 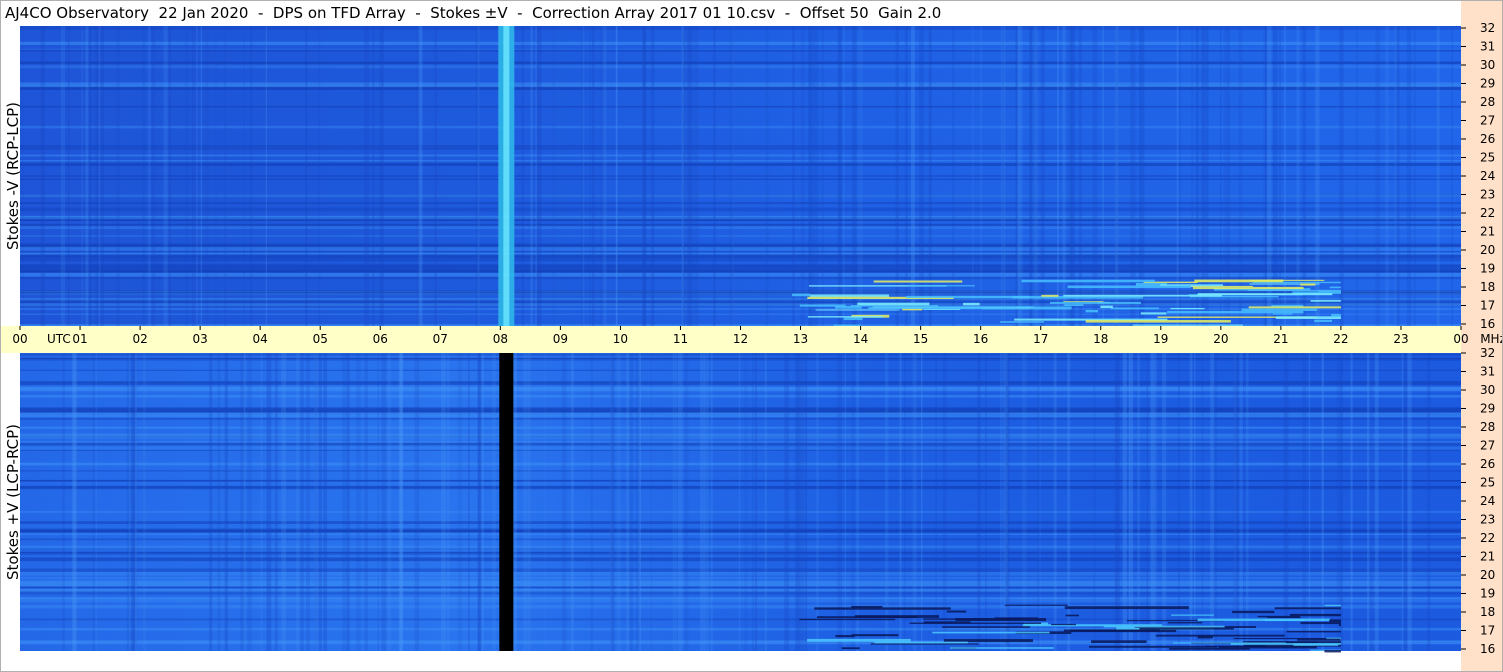 I want to click on freq-tick-label: 28, so click(x=1487, y=102).